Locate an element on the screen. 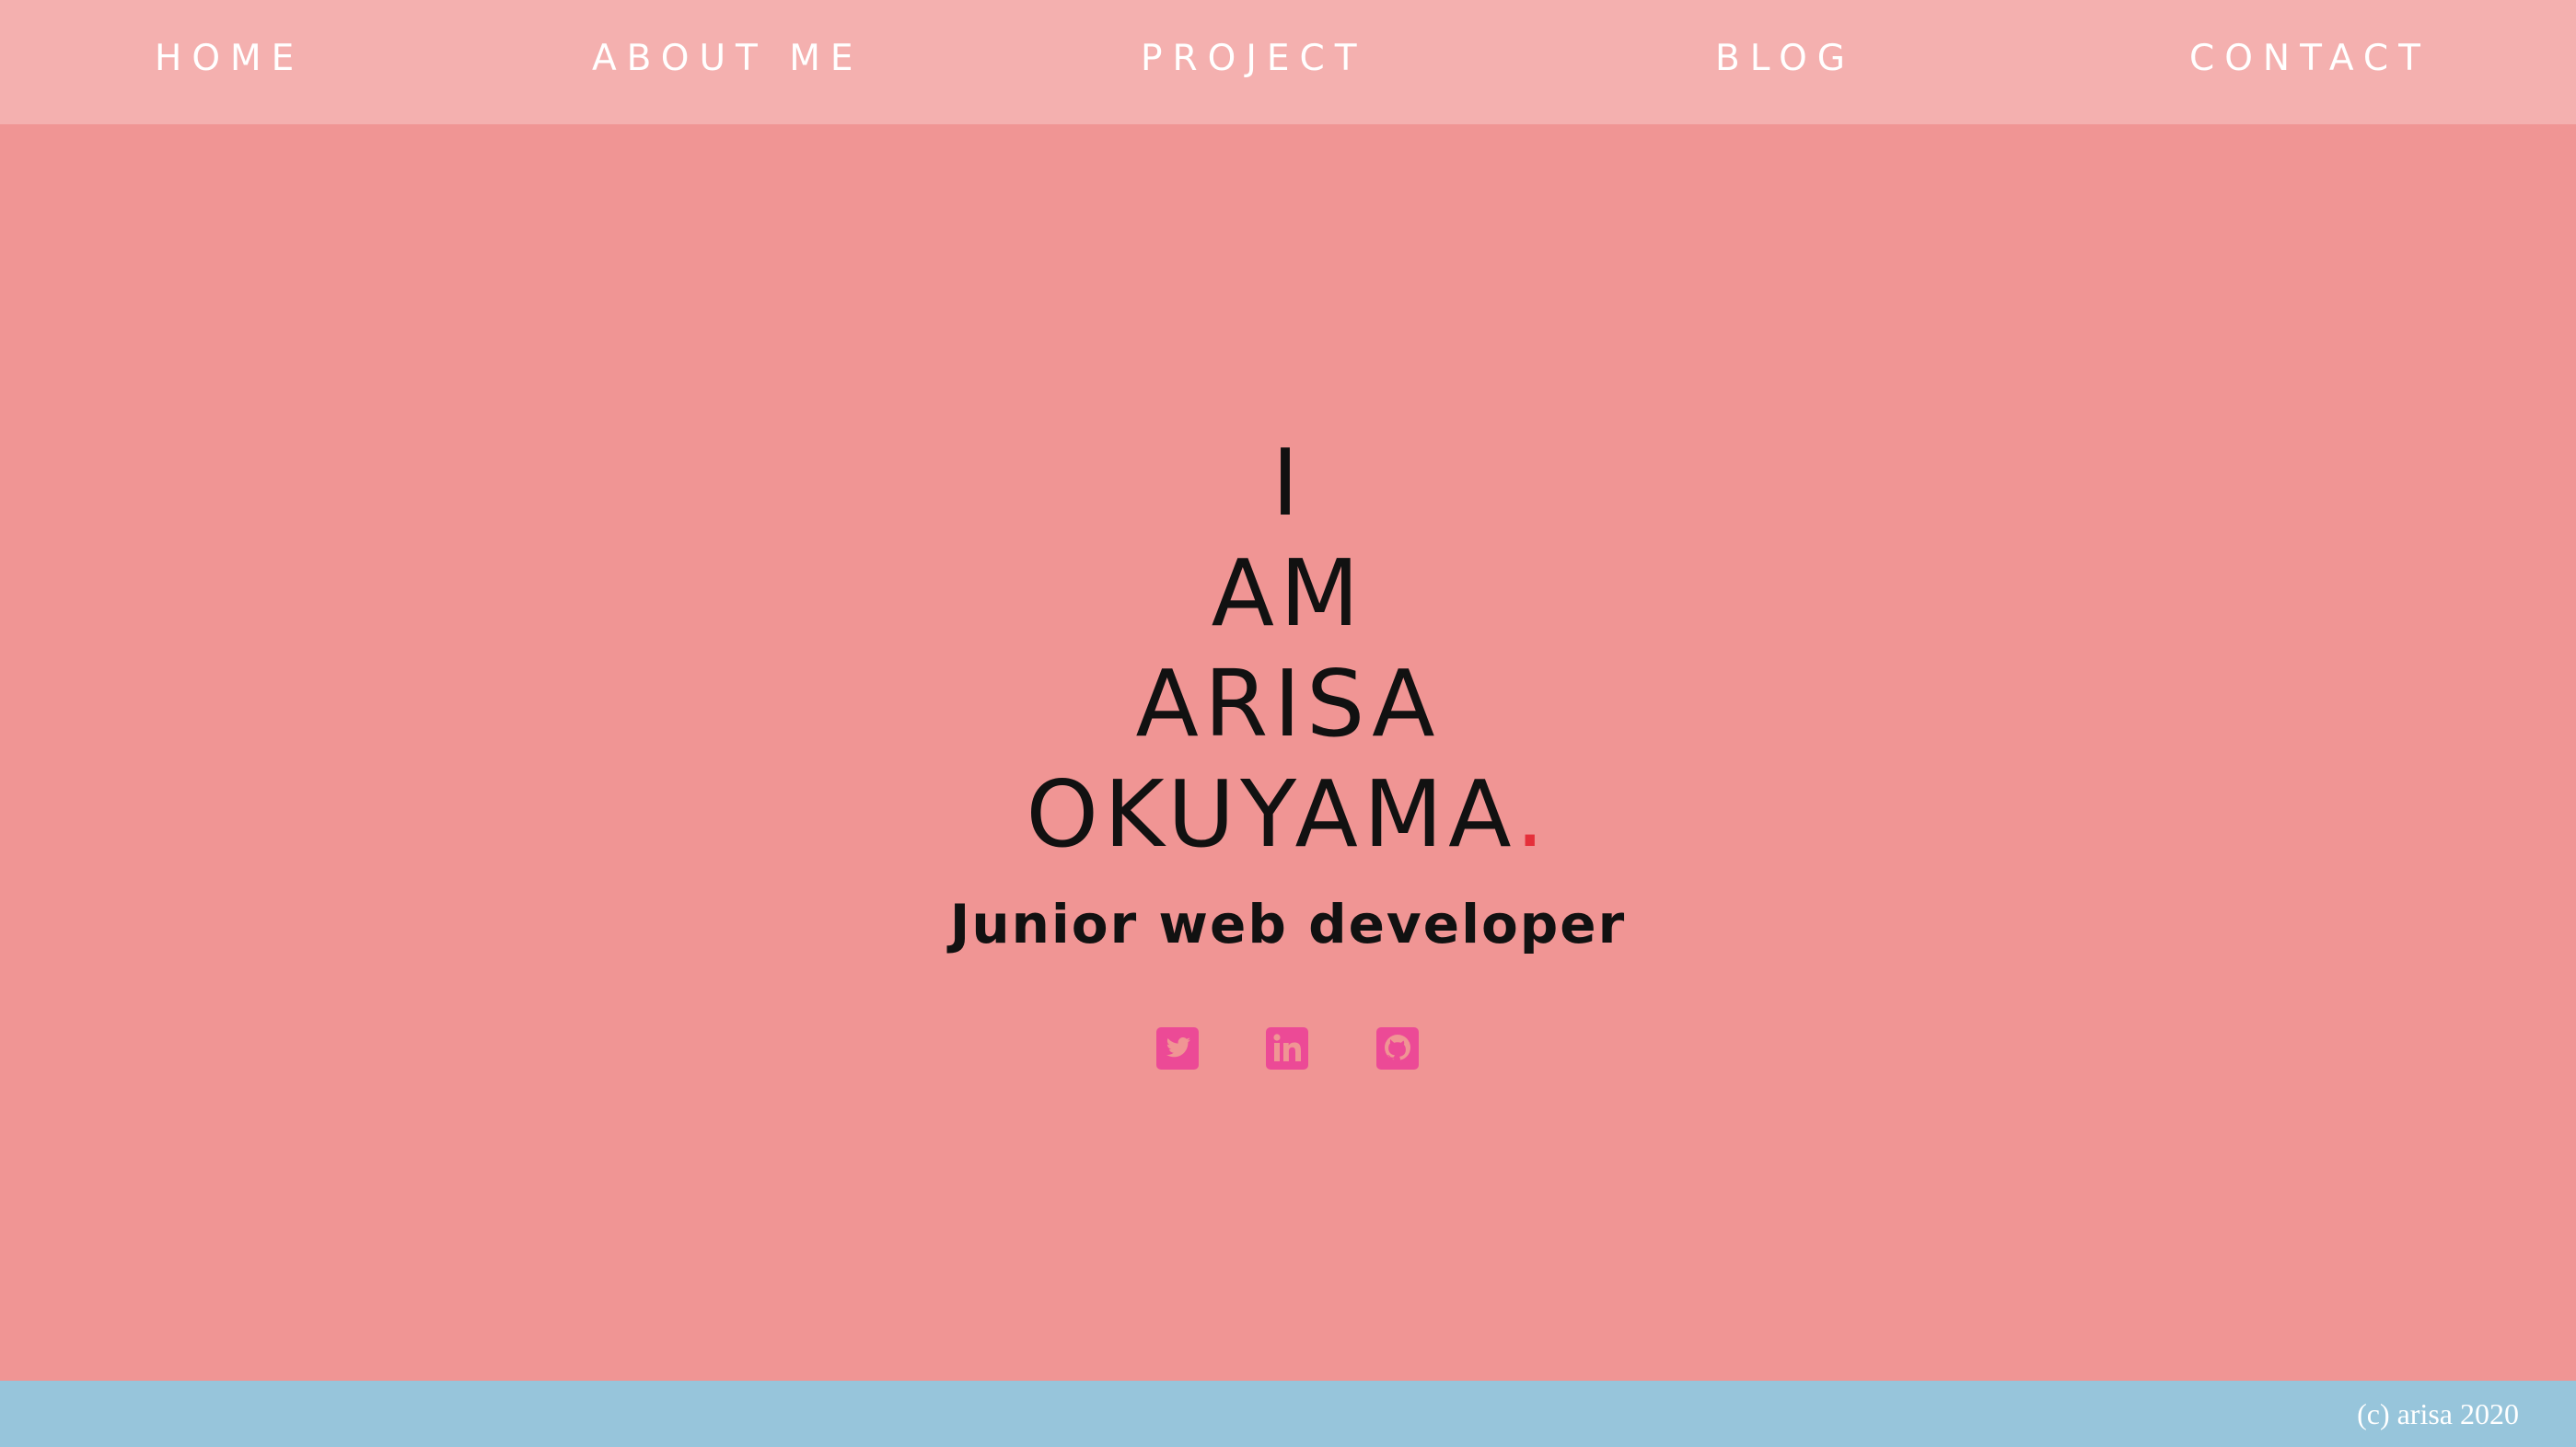  hero-line-i: I is located at coordinates (1288, 483).